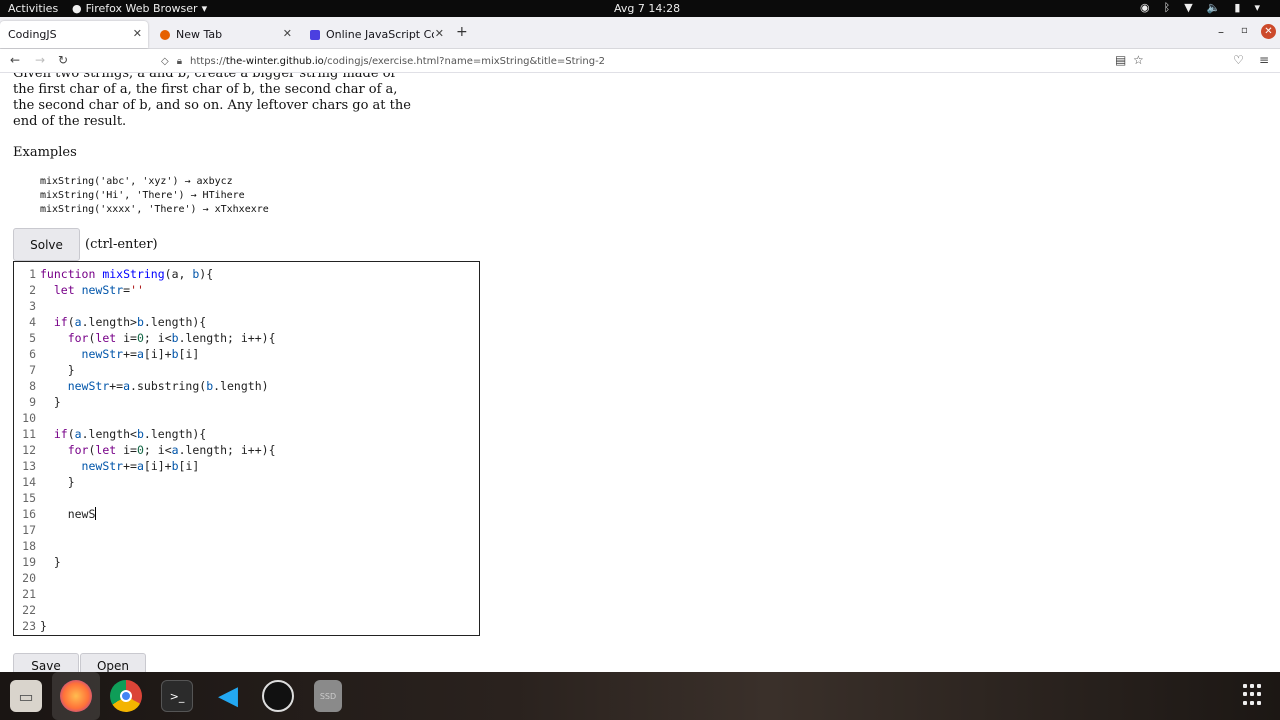 Image resolution: width=1280 pixels, height=720 pixels. Describe the element at coordinates (96, 513) in the screenshot. I see `text-cursor` at that location.